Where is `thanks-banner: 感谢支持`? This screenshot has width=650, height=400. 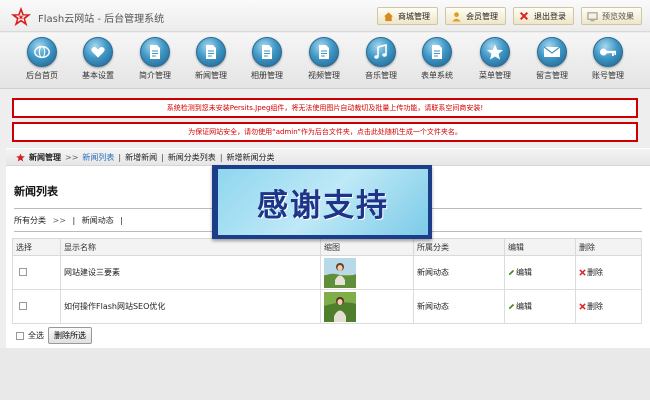
thanks-banner: 感谢支持 is located at coordinates (322, 202).